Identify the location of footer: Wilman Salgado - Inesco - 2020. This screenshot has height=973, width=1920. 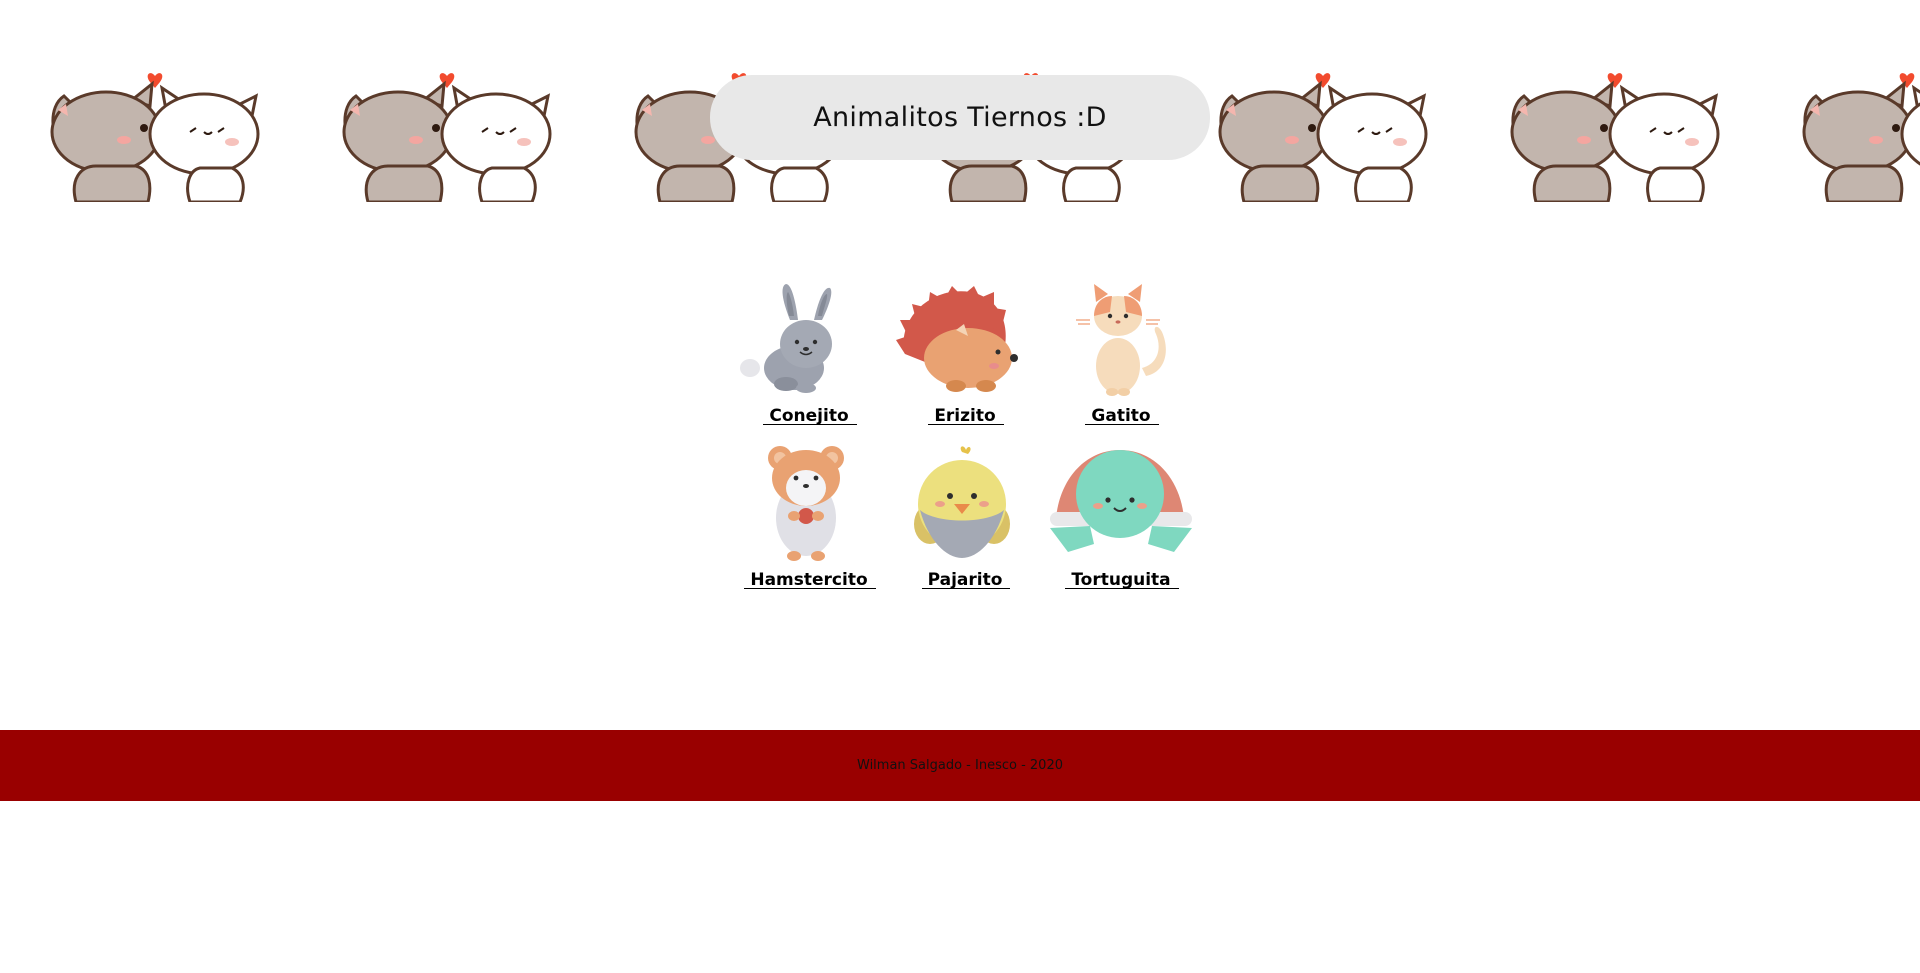
(960, 765).